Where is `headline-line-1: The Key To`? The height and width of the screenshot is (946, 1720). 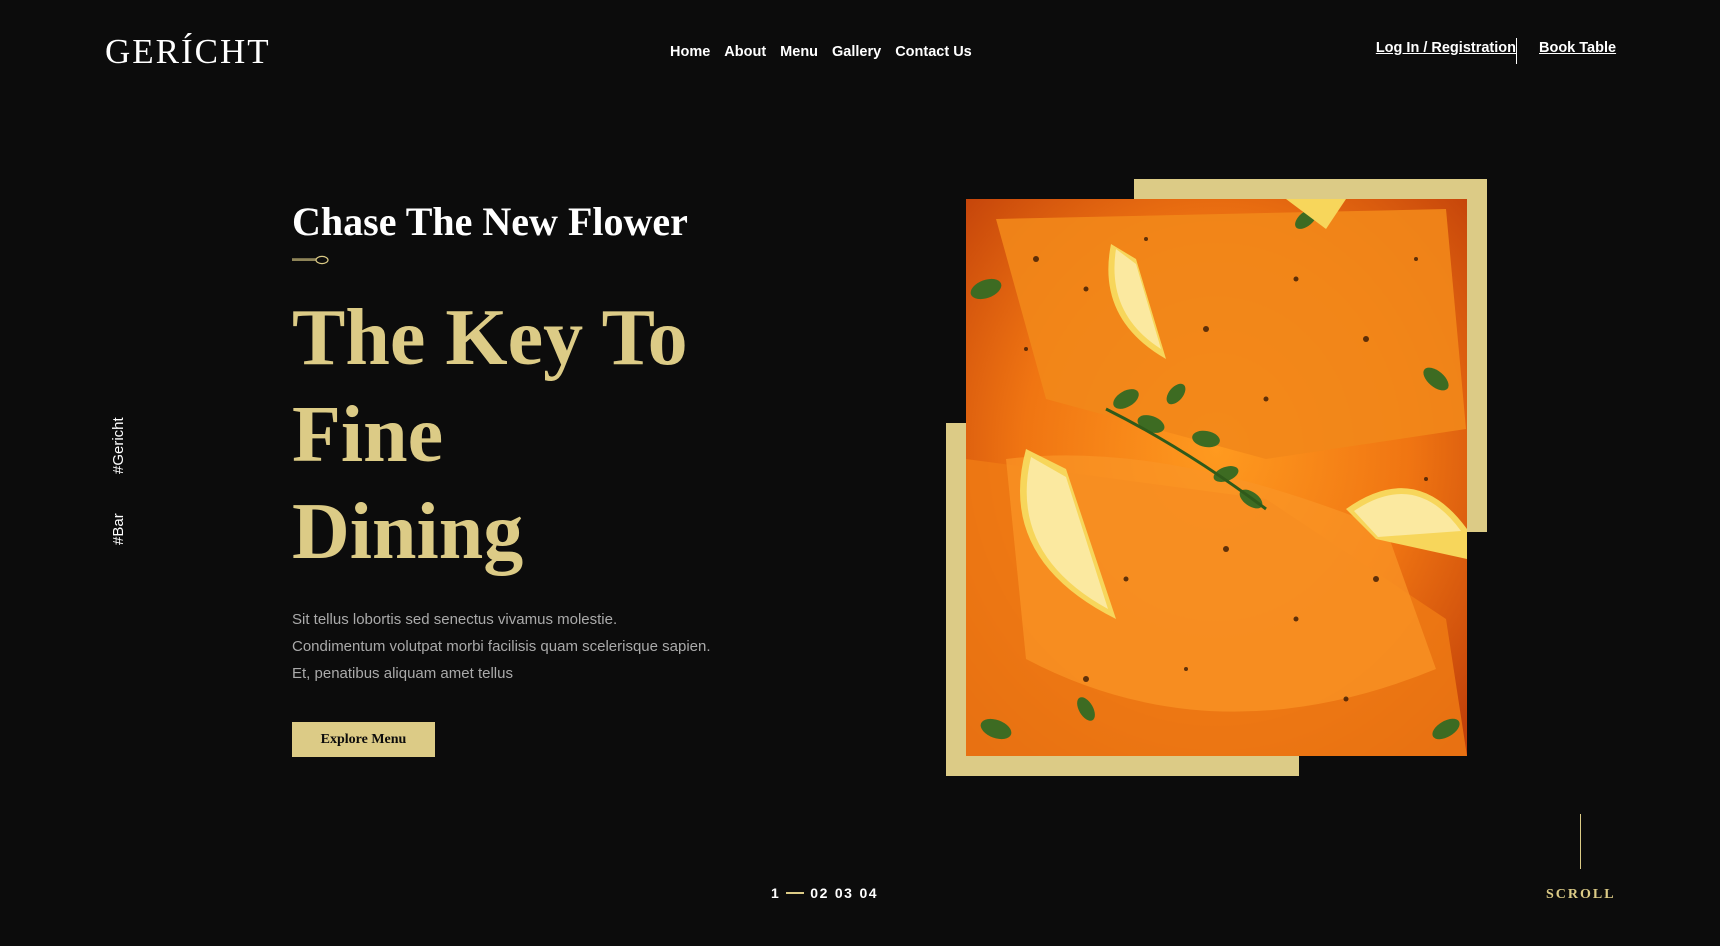 headline-line-1: The Key To is located at coordinates (490, 338).